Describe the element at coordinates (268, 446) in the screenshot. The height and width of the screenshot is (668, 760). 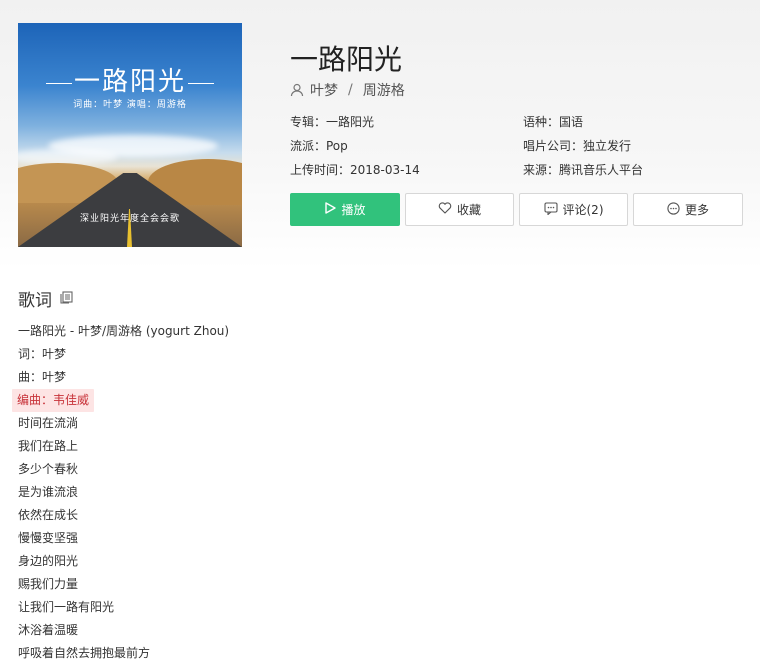
I see `lyric-line-row: 我们在路上` at that location.